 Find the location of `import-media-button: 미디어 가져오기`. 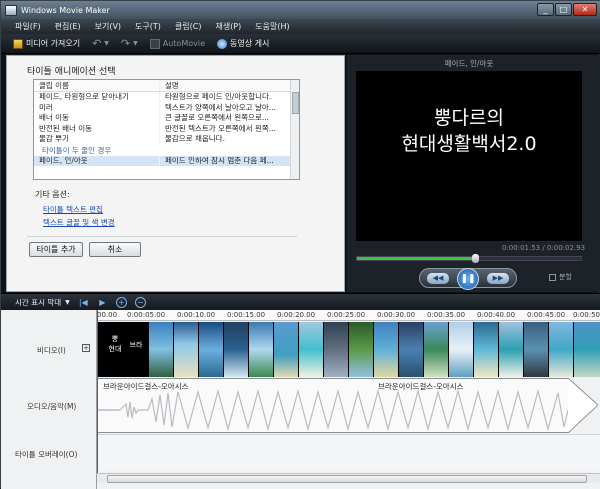

import-media-button: 미디어 가져오기 is located at coordinates (46, 43).